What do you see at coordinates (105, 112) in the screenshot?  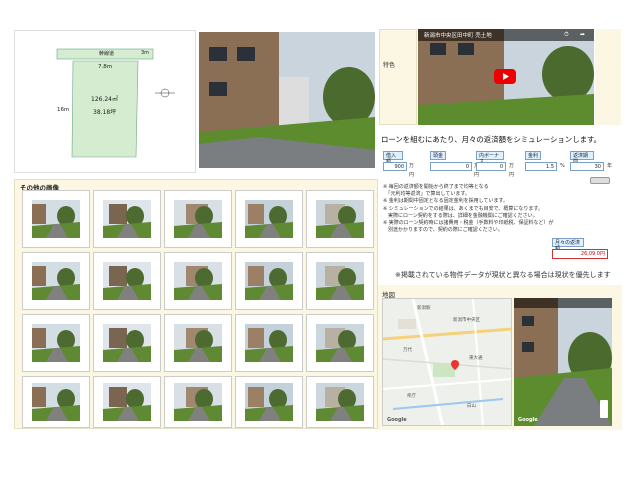 I see `area-tsubo: 38.18坪` at bounding box center [105, 112].